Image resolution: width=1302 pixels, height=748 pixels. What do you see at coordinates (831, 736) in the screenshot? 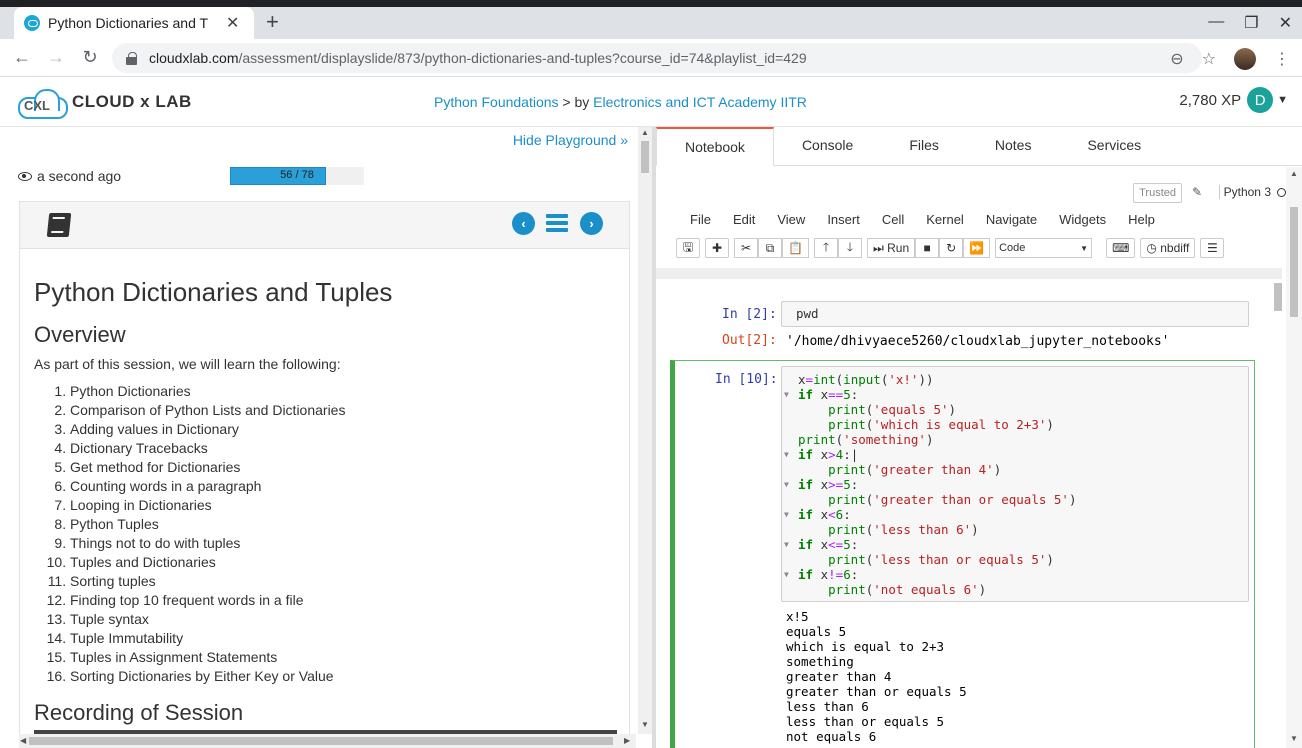
I see `output-line: not equals 6` at bounding box center [831, 736].